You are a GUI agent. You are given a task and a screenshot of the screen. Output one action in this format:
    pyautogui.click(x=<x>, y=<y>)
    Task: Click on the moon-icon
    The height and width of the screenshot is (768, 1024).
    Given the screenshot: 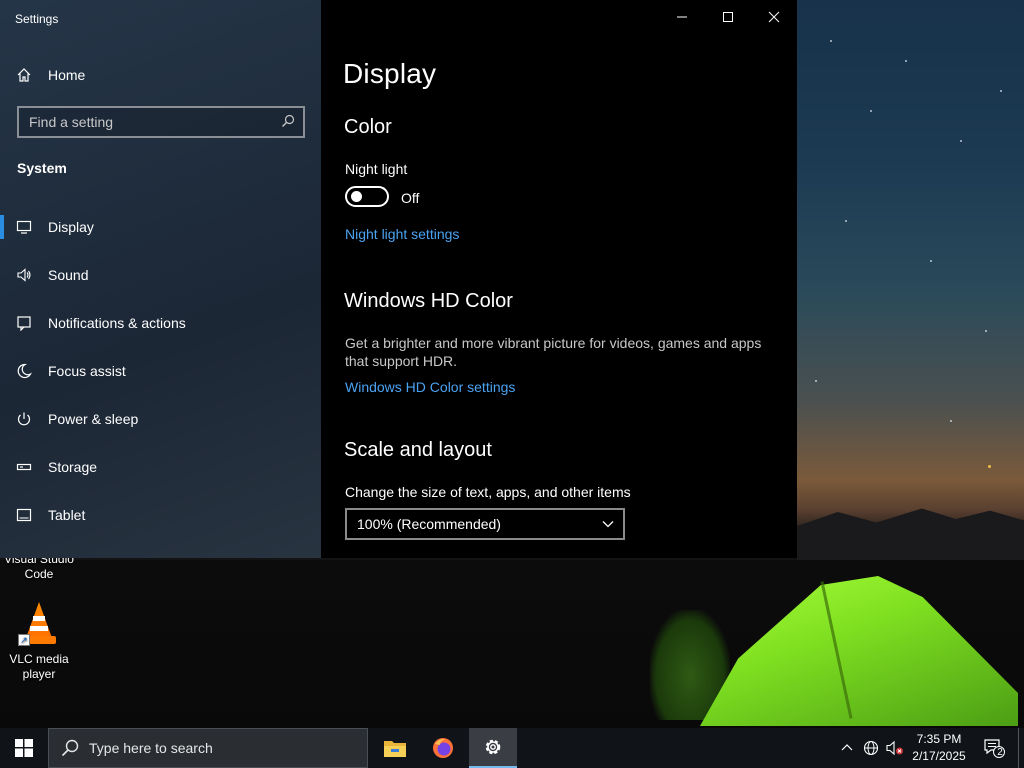 What is the action you would take?
    pyautogui.click(x=24, y=371)
    